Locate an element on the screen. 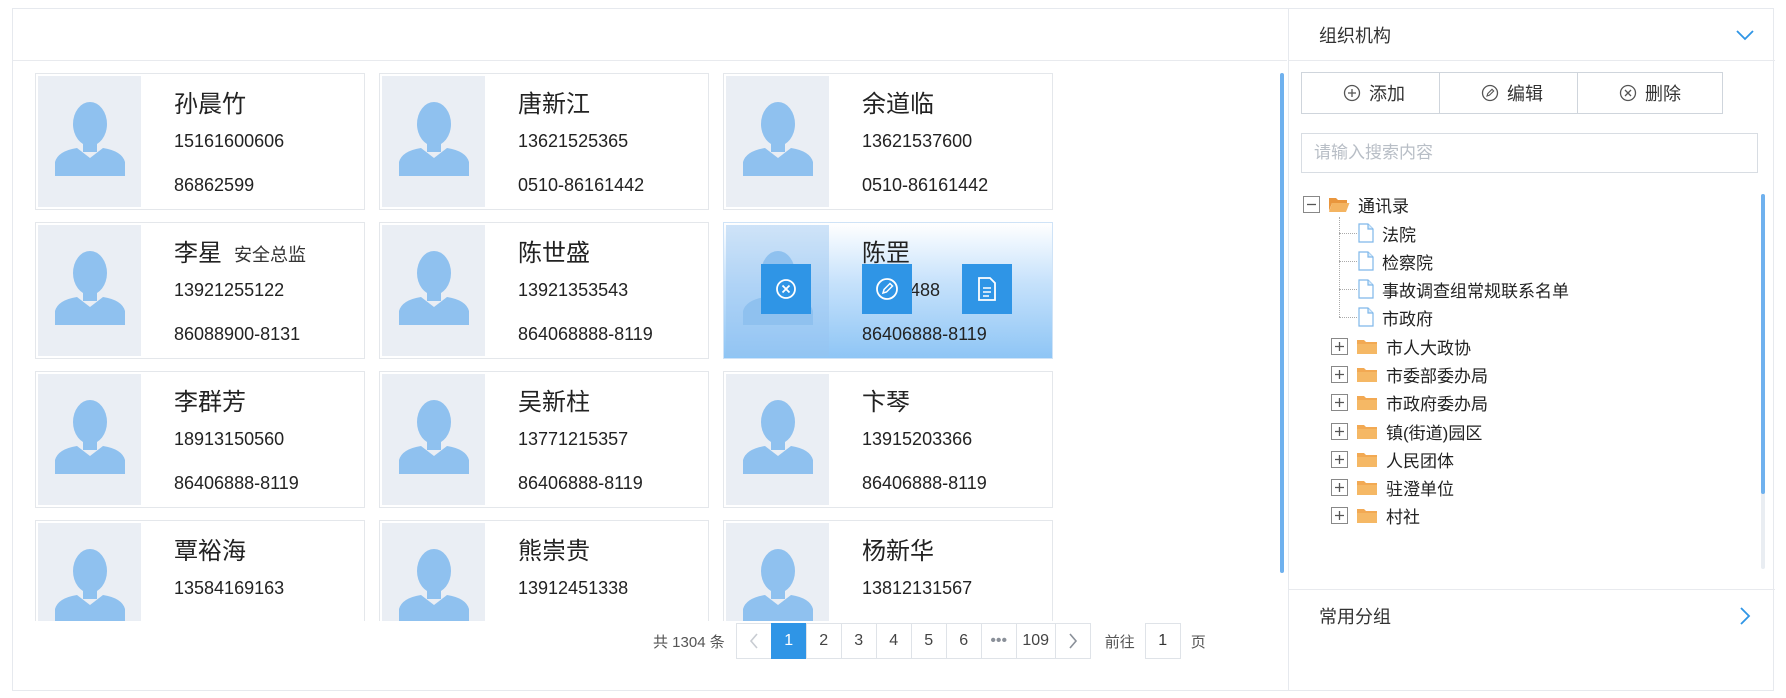 This screenshot has height=698, width=1786. page-ellipsis: ••• is located at coordinates (998, 641).